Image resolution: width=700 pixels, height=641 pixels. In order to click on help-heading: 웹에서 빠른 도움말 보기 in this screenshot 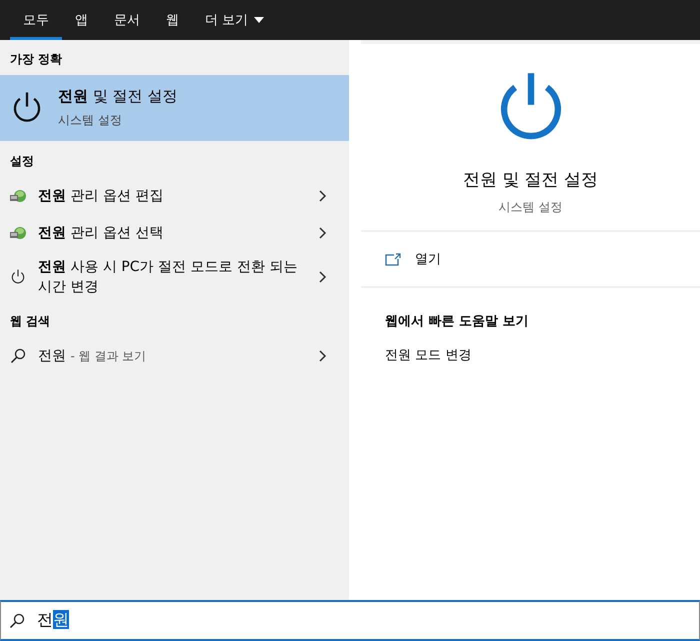, I will do `click(457, 321)`.